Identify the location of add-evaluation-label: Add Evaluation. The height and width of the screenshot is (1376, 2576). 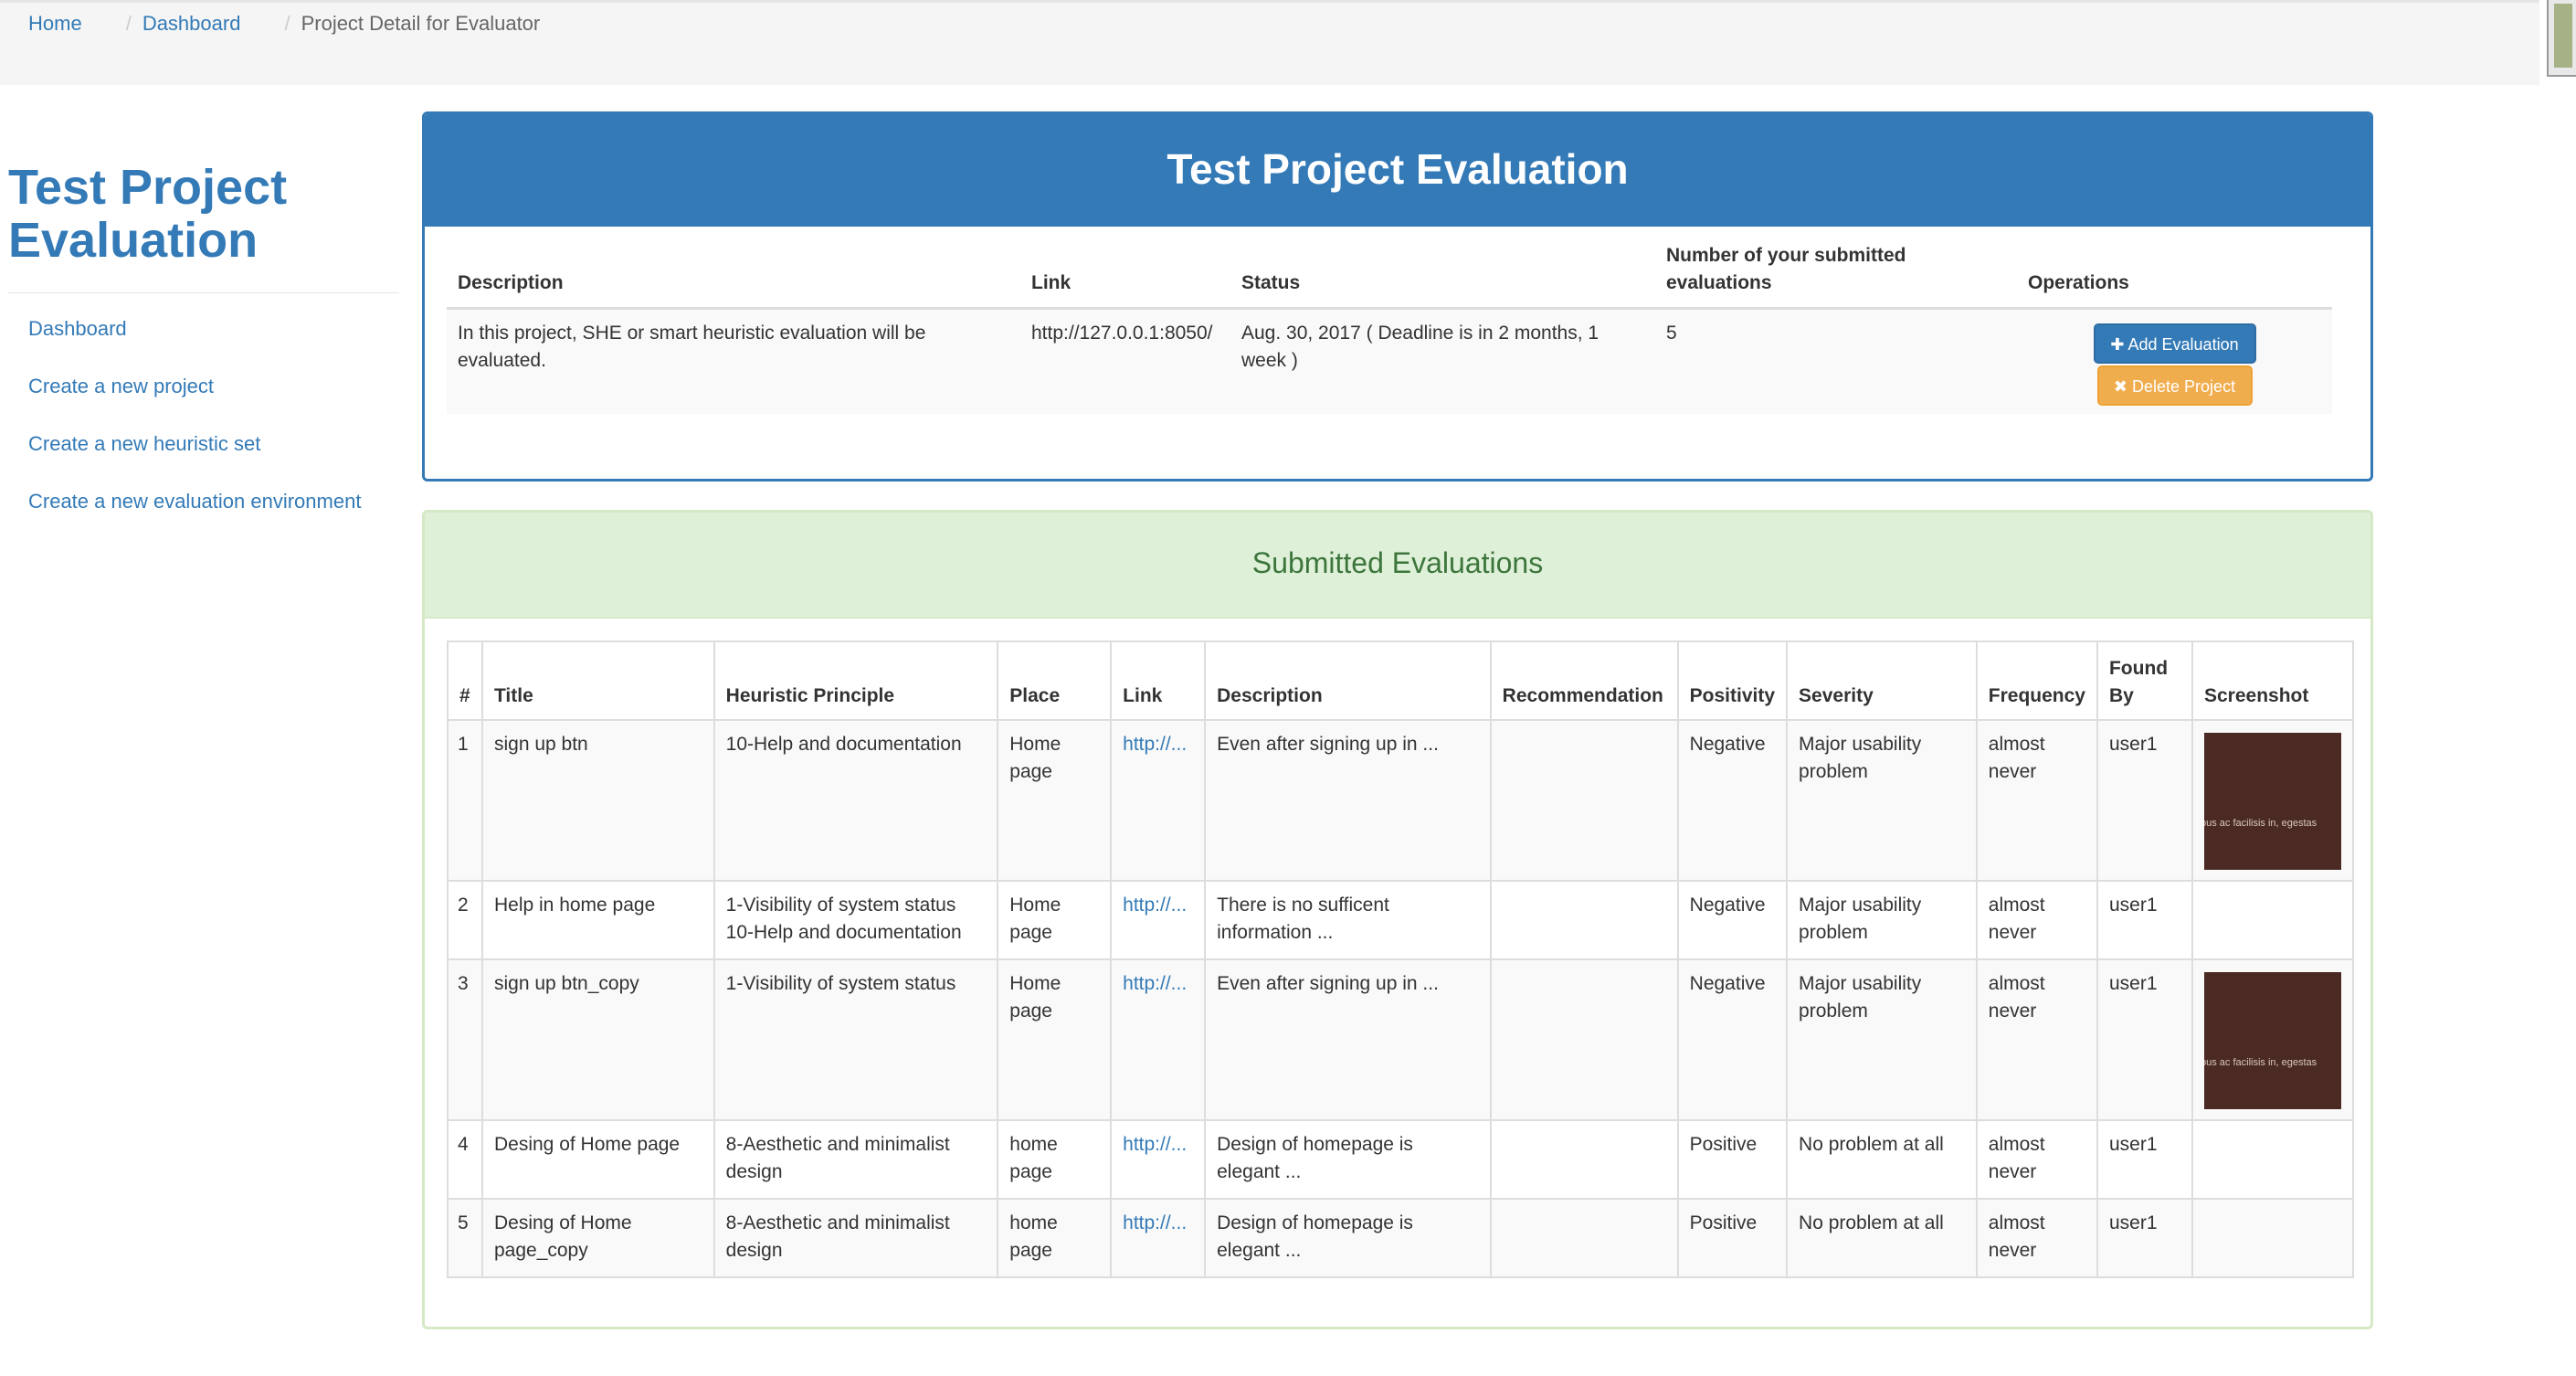
(2183, 344).